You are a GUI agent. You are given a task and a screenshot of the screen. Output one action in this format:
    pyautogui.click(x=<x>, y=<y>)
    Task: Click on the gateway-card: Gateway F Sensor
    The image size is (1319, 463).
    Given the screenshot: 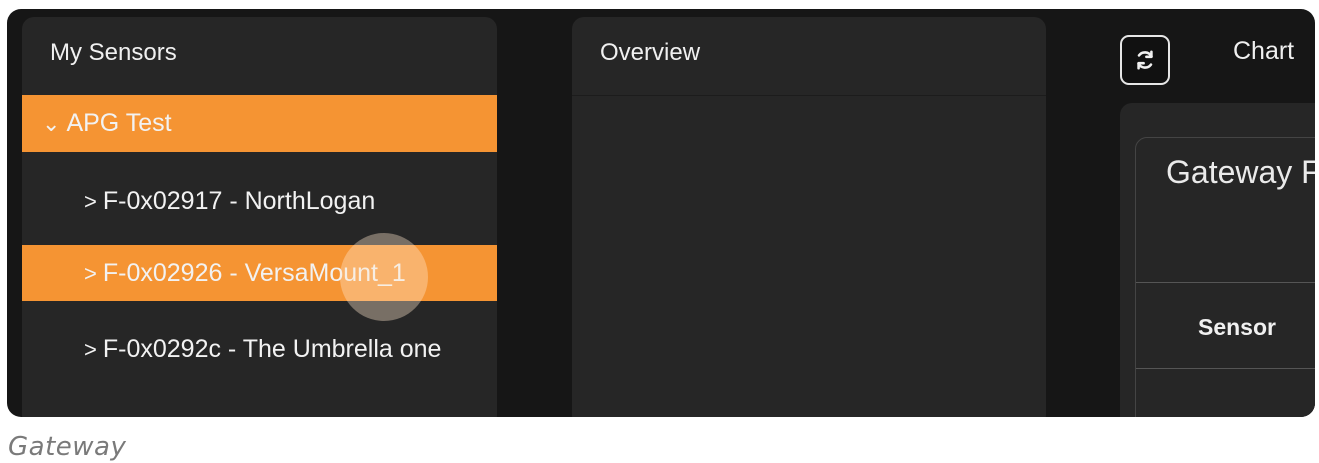 What is the action you would take?
    pyautogui.click(x=1225, y=277)
    